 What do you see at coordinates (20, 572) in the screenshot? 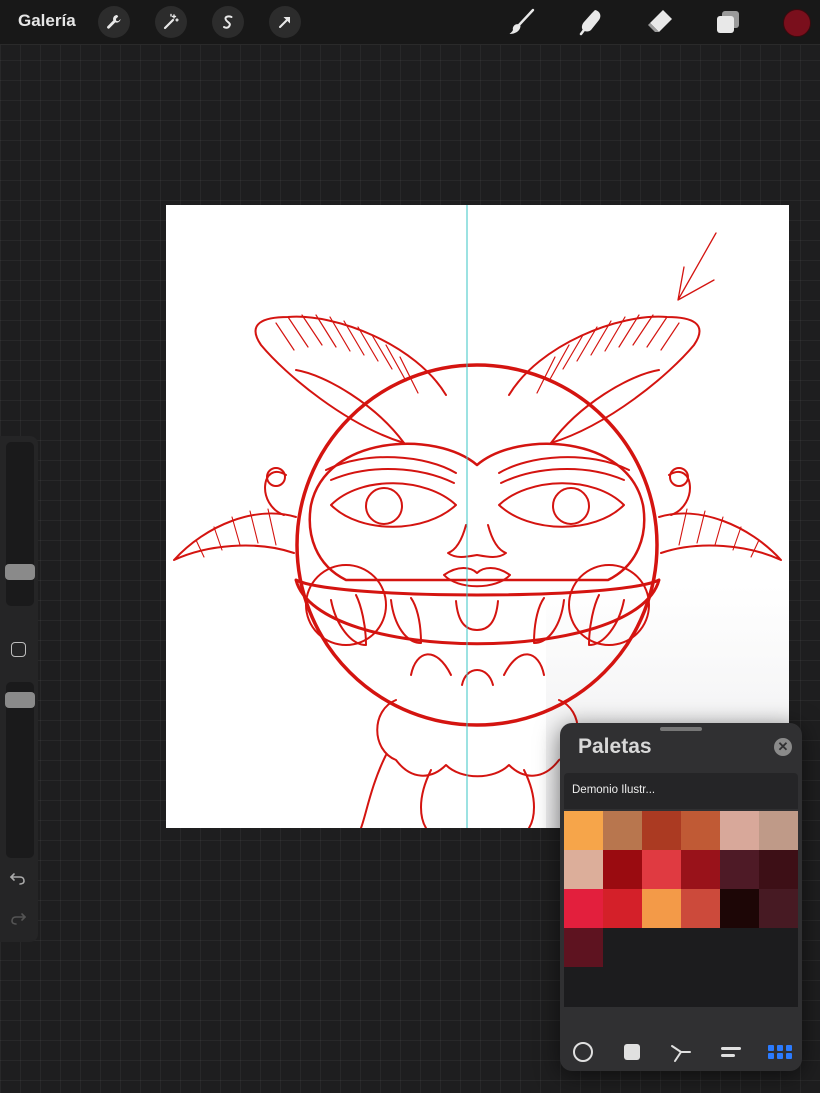
I see `brush-size-knob` at bounding box center [20, 572].